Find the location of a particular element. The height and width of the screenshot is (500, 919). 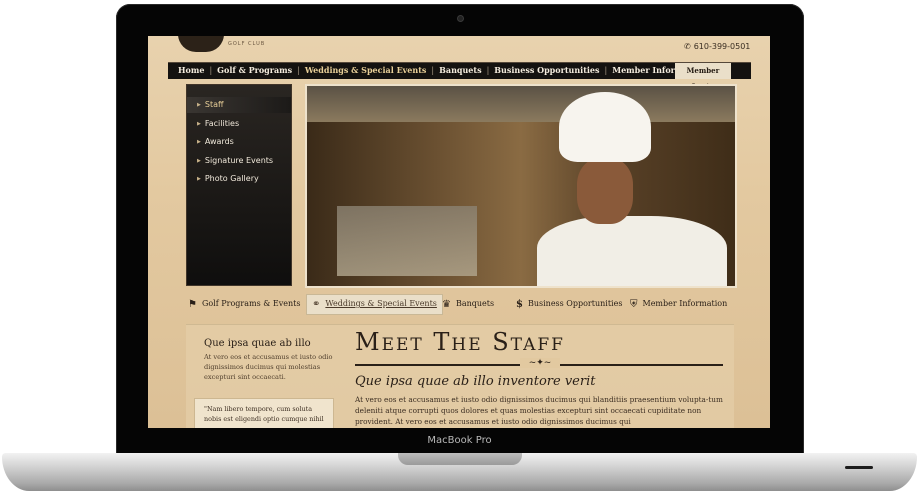

category-label: Banquets is located at coordinates (475, 303).